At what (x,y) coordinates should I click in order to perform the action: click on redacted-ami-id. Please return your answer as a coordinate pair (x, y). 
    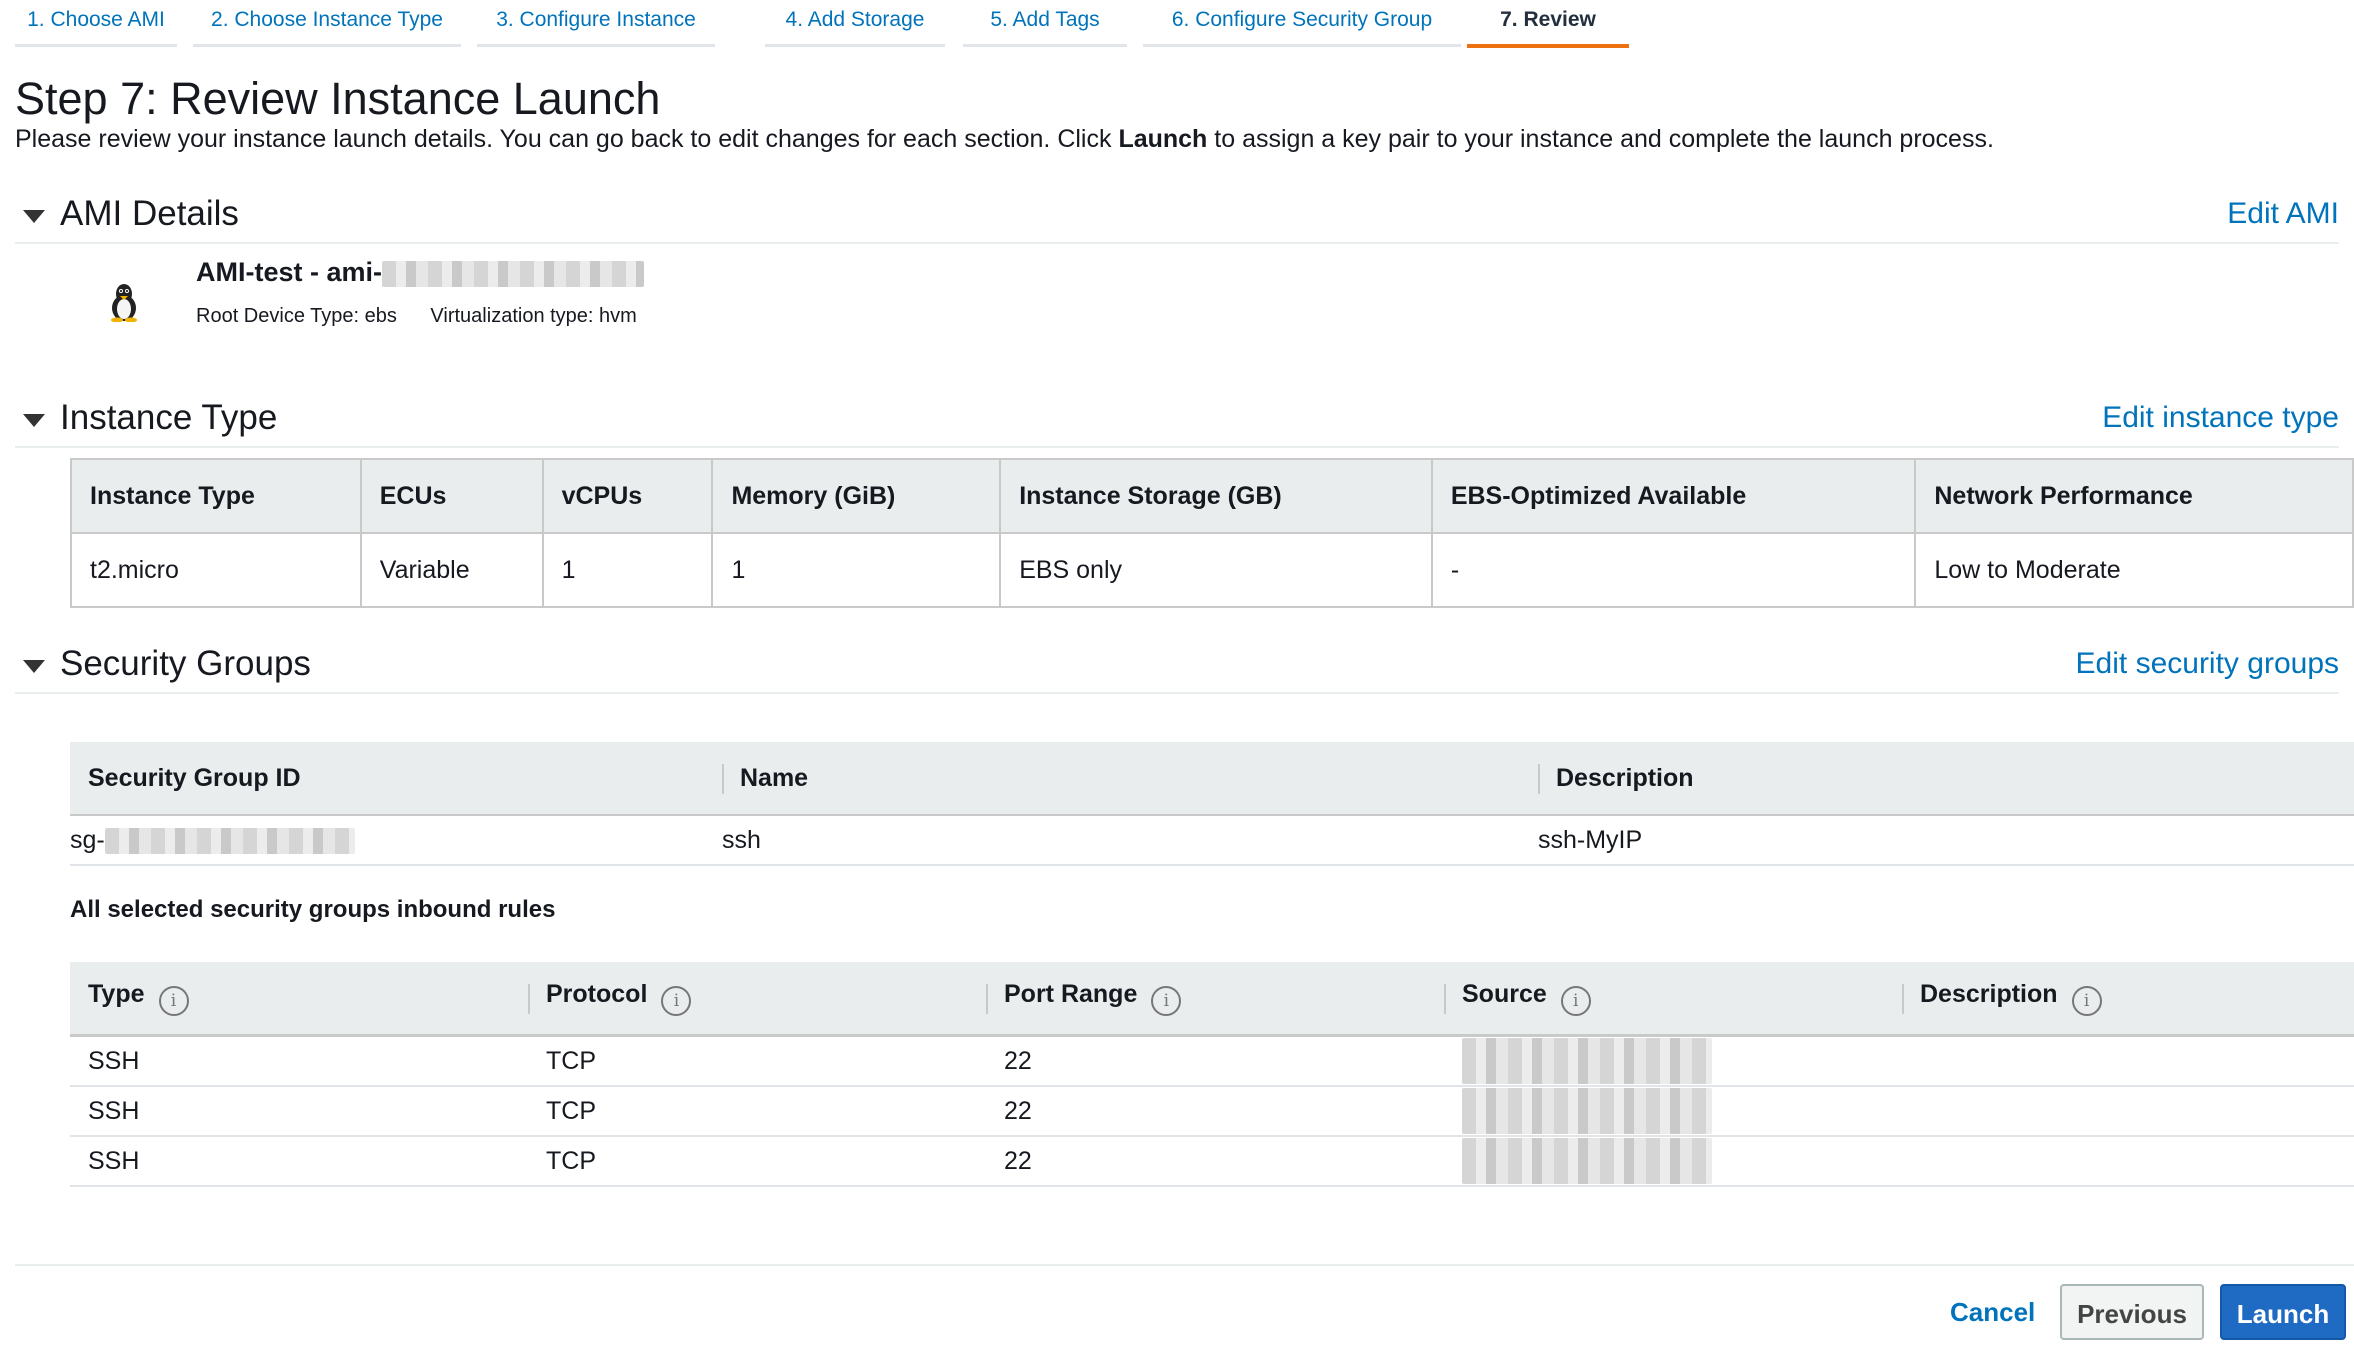
    Looking at the image, I should click on (513, 273).